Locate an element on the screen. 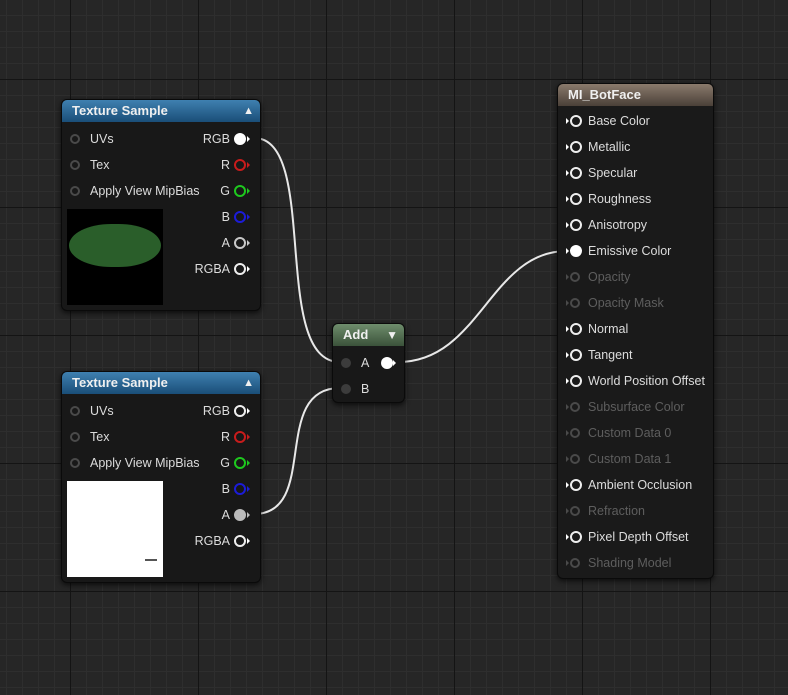 Image resolution: width=788 pixels, height=695 pixels. material-input-tangent: Tangent is located at coordinates (636, 355).